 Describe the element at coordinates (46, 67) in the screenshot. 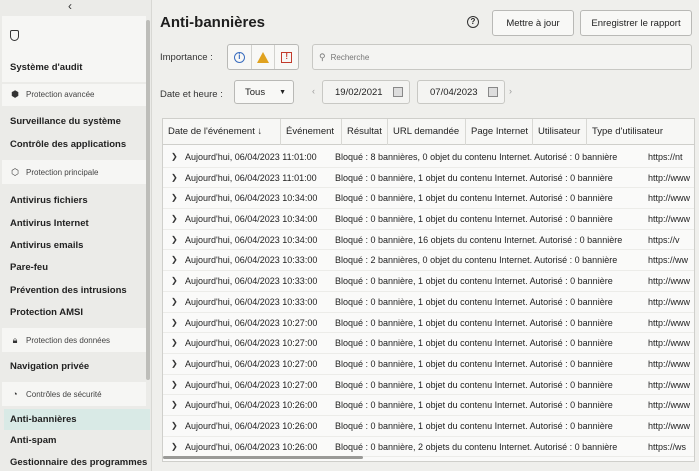

I see `sidebar-item-audit: Système d'audit` at that location.